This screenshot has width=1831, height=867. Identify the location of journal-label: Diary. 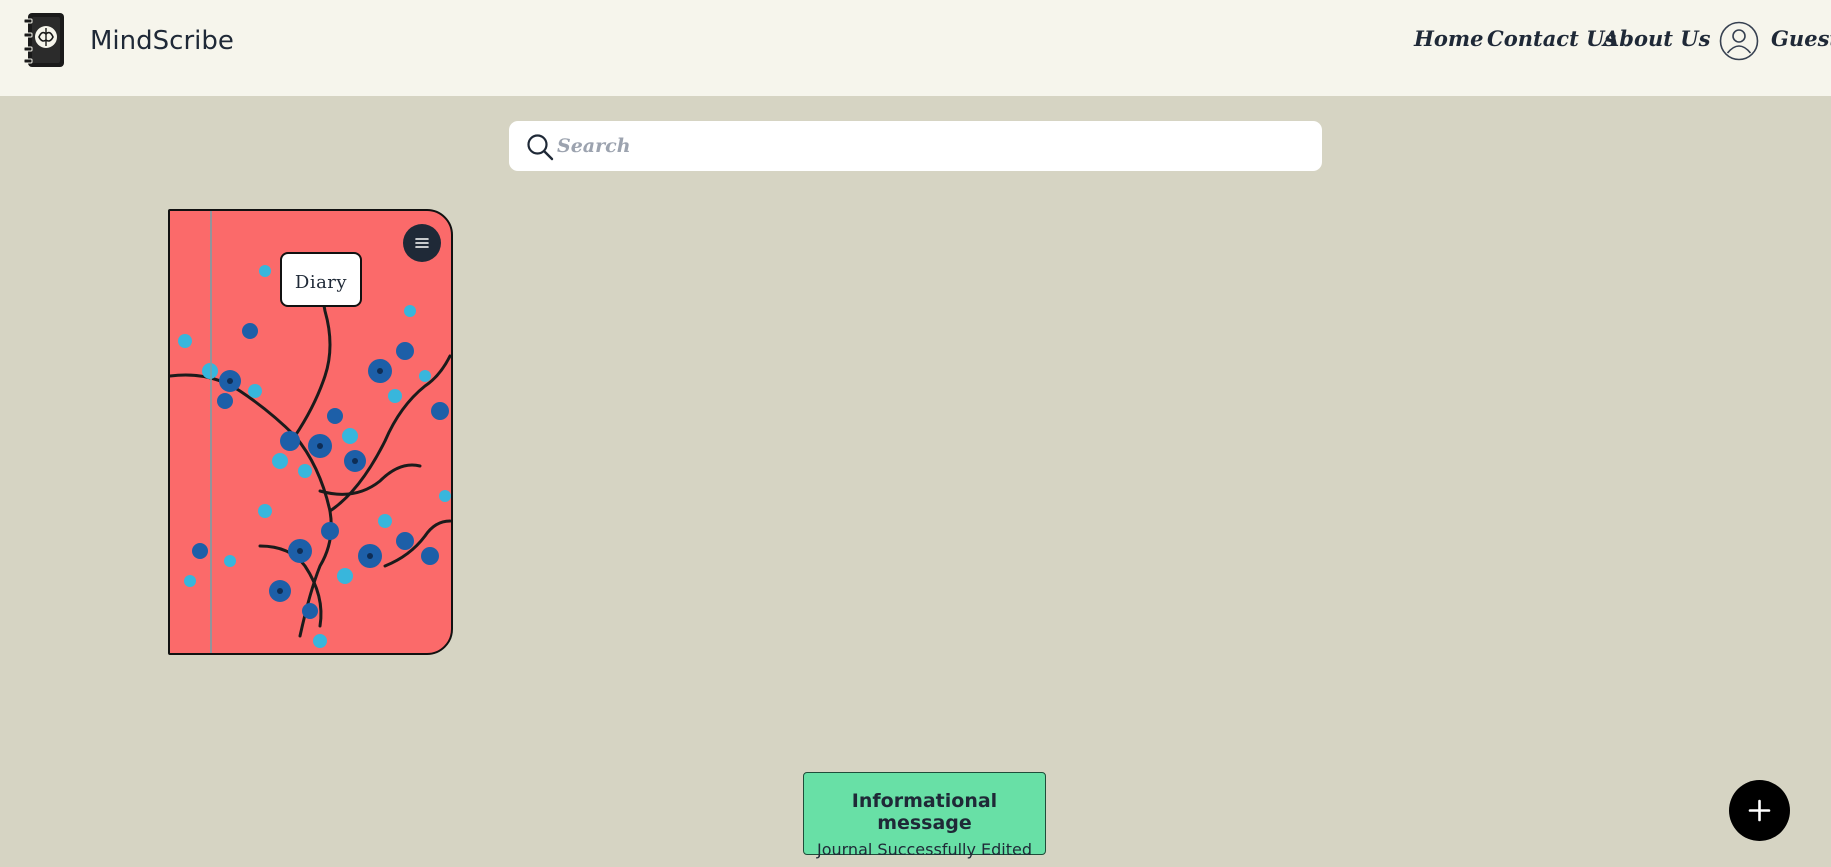
(321, 279).